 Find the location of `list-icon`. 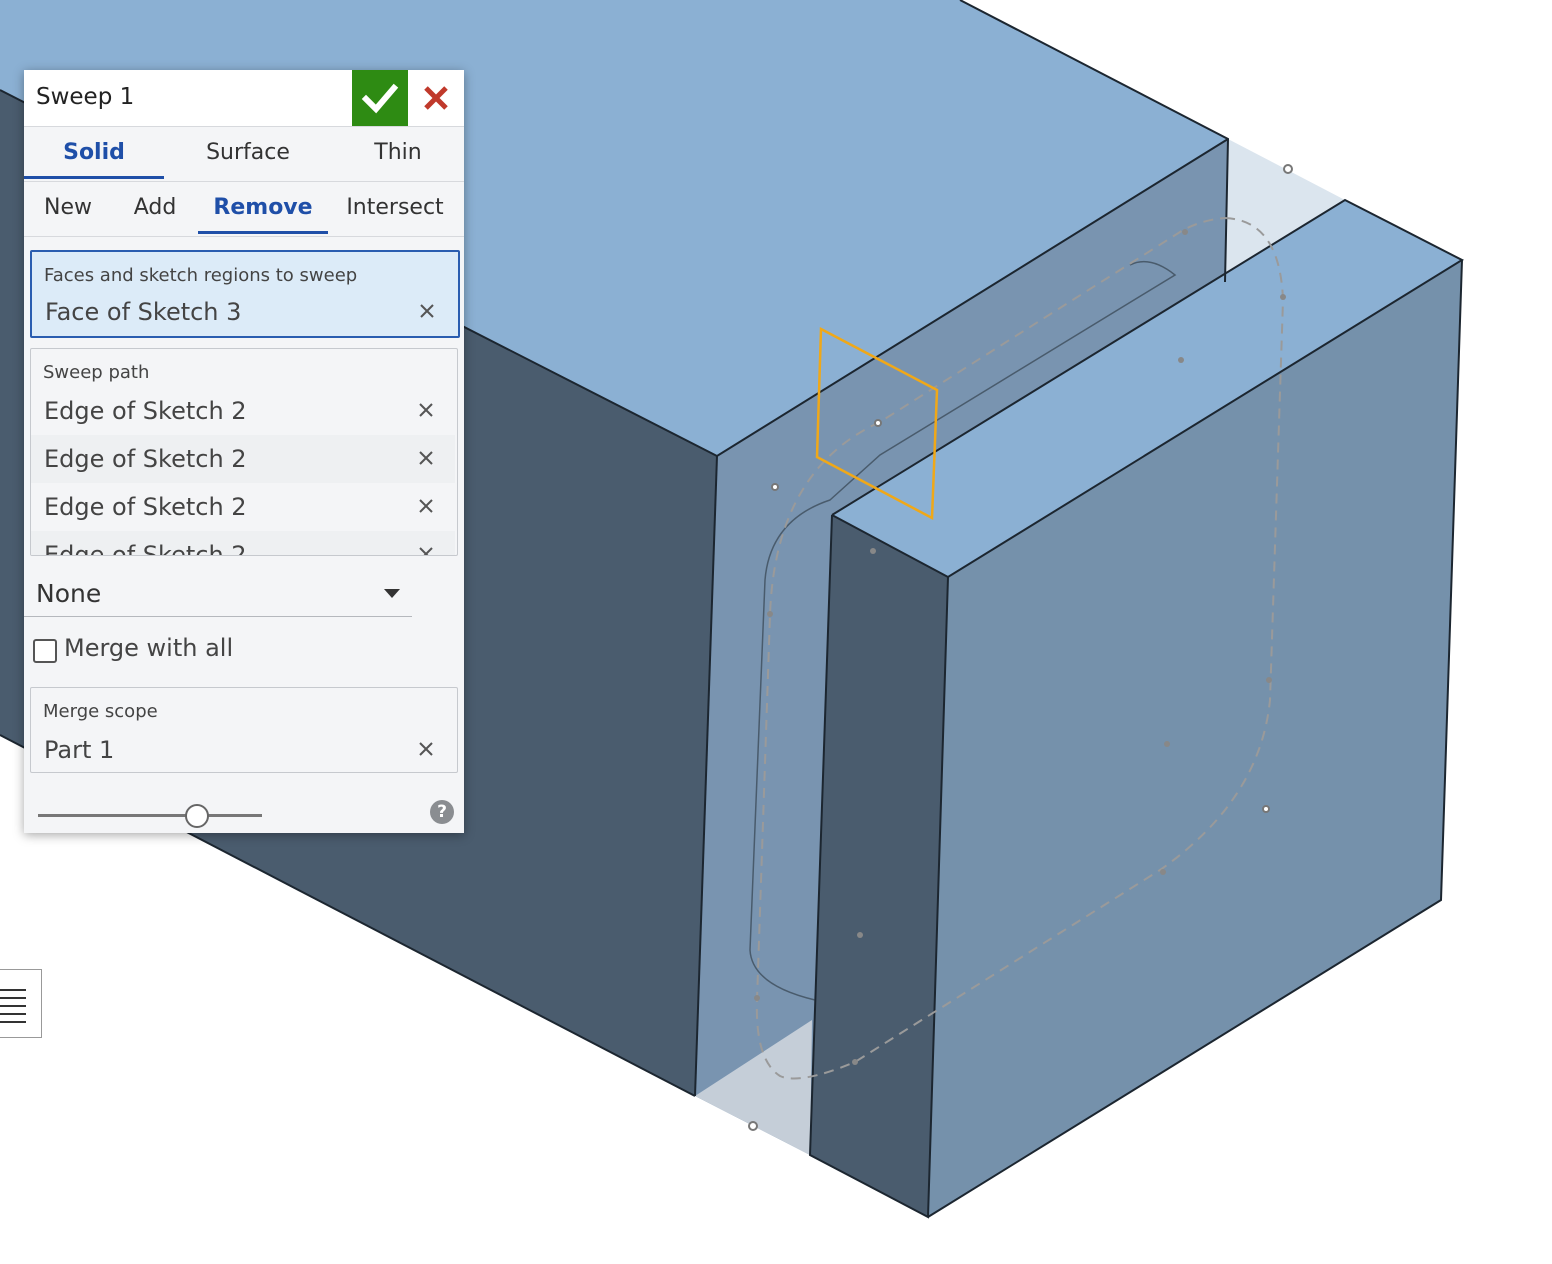

list-icon is located at coordinates (13, 1006).